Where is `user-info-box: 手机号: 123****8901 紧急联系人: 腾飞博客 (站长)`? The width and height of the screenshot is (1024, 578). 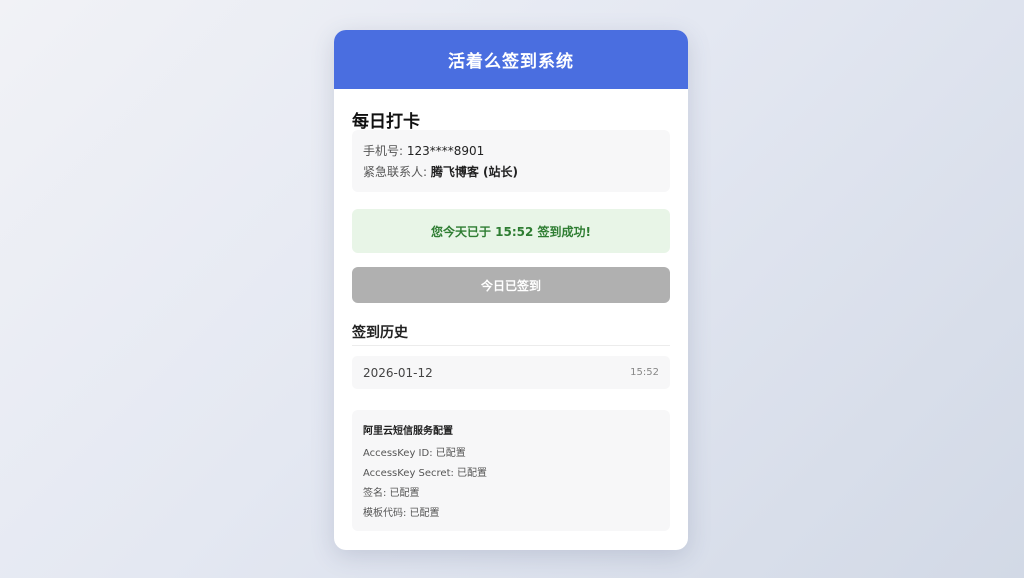
user-info-box: 手机号: 123****8901 紧急联系人: 腾飞博客 (站长) is located at coordinates (511, 161).